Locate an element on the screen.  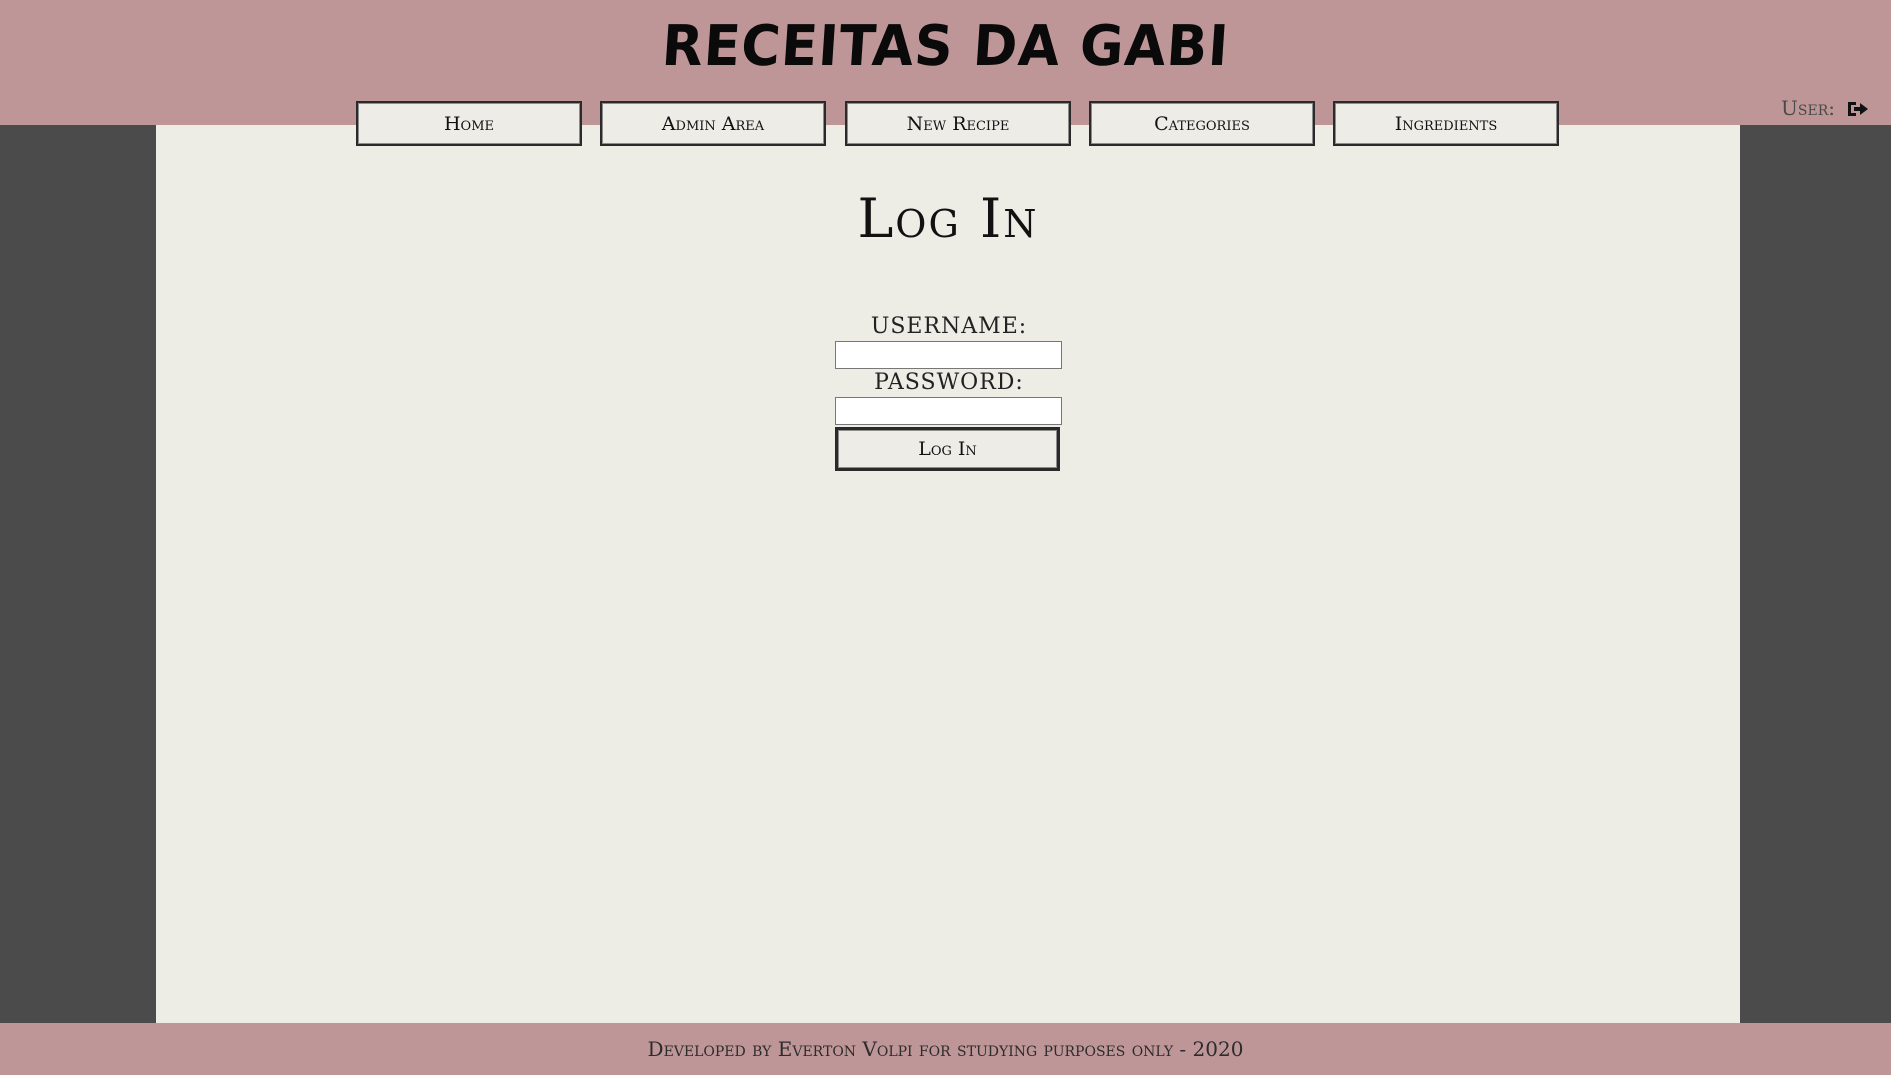
password-input is located at coordinates (948, 411).